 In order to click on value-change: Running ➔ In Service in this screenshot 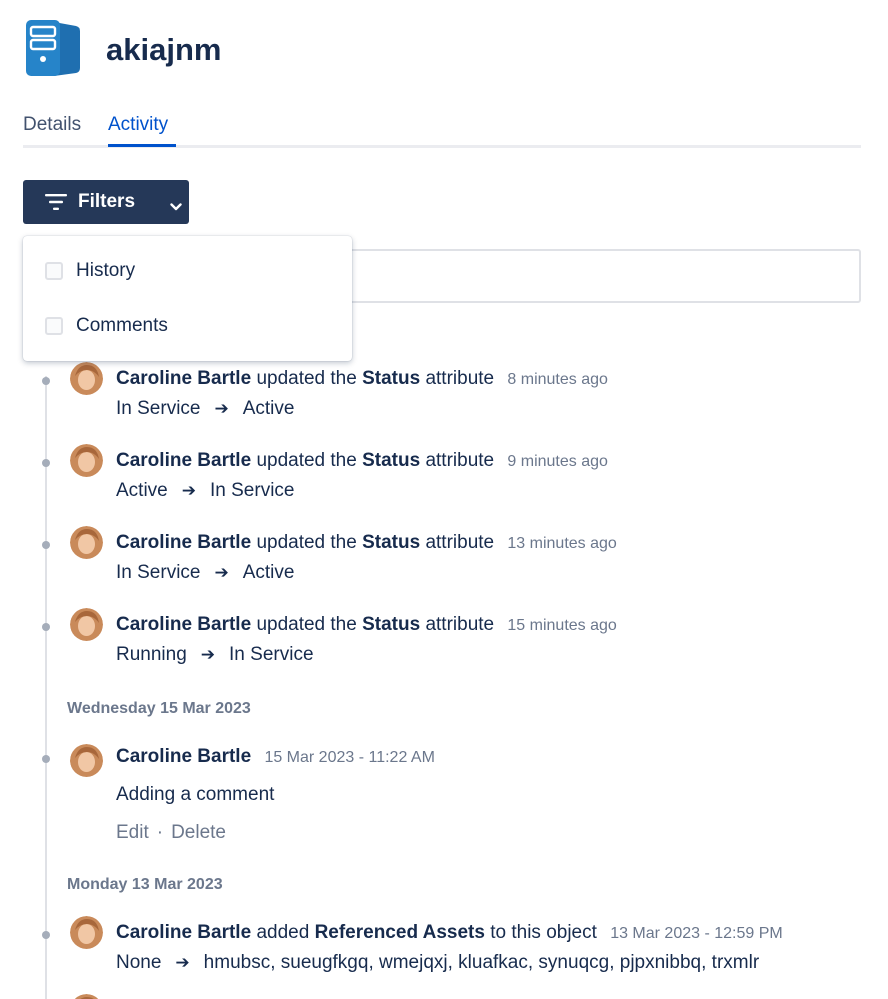, I will do `click(215, 655)`.